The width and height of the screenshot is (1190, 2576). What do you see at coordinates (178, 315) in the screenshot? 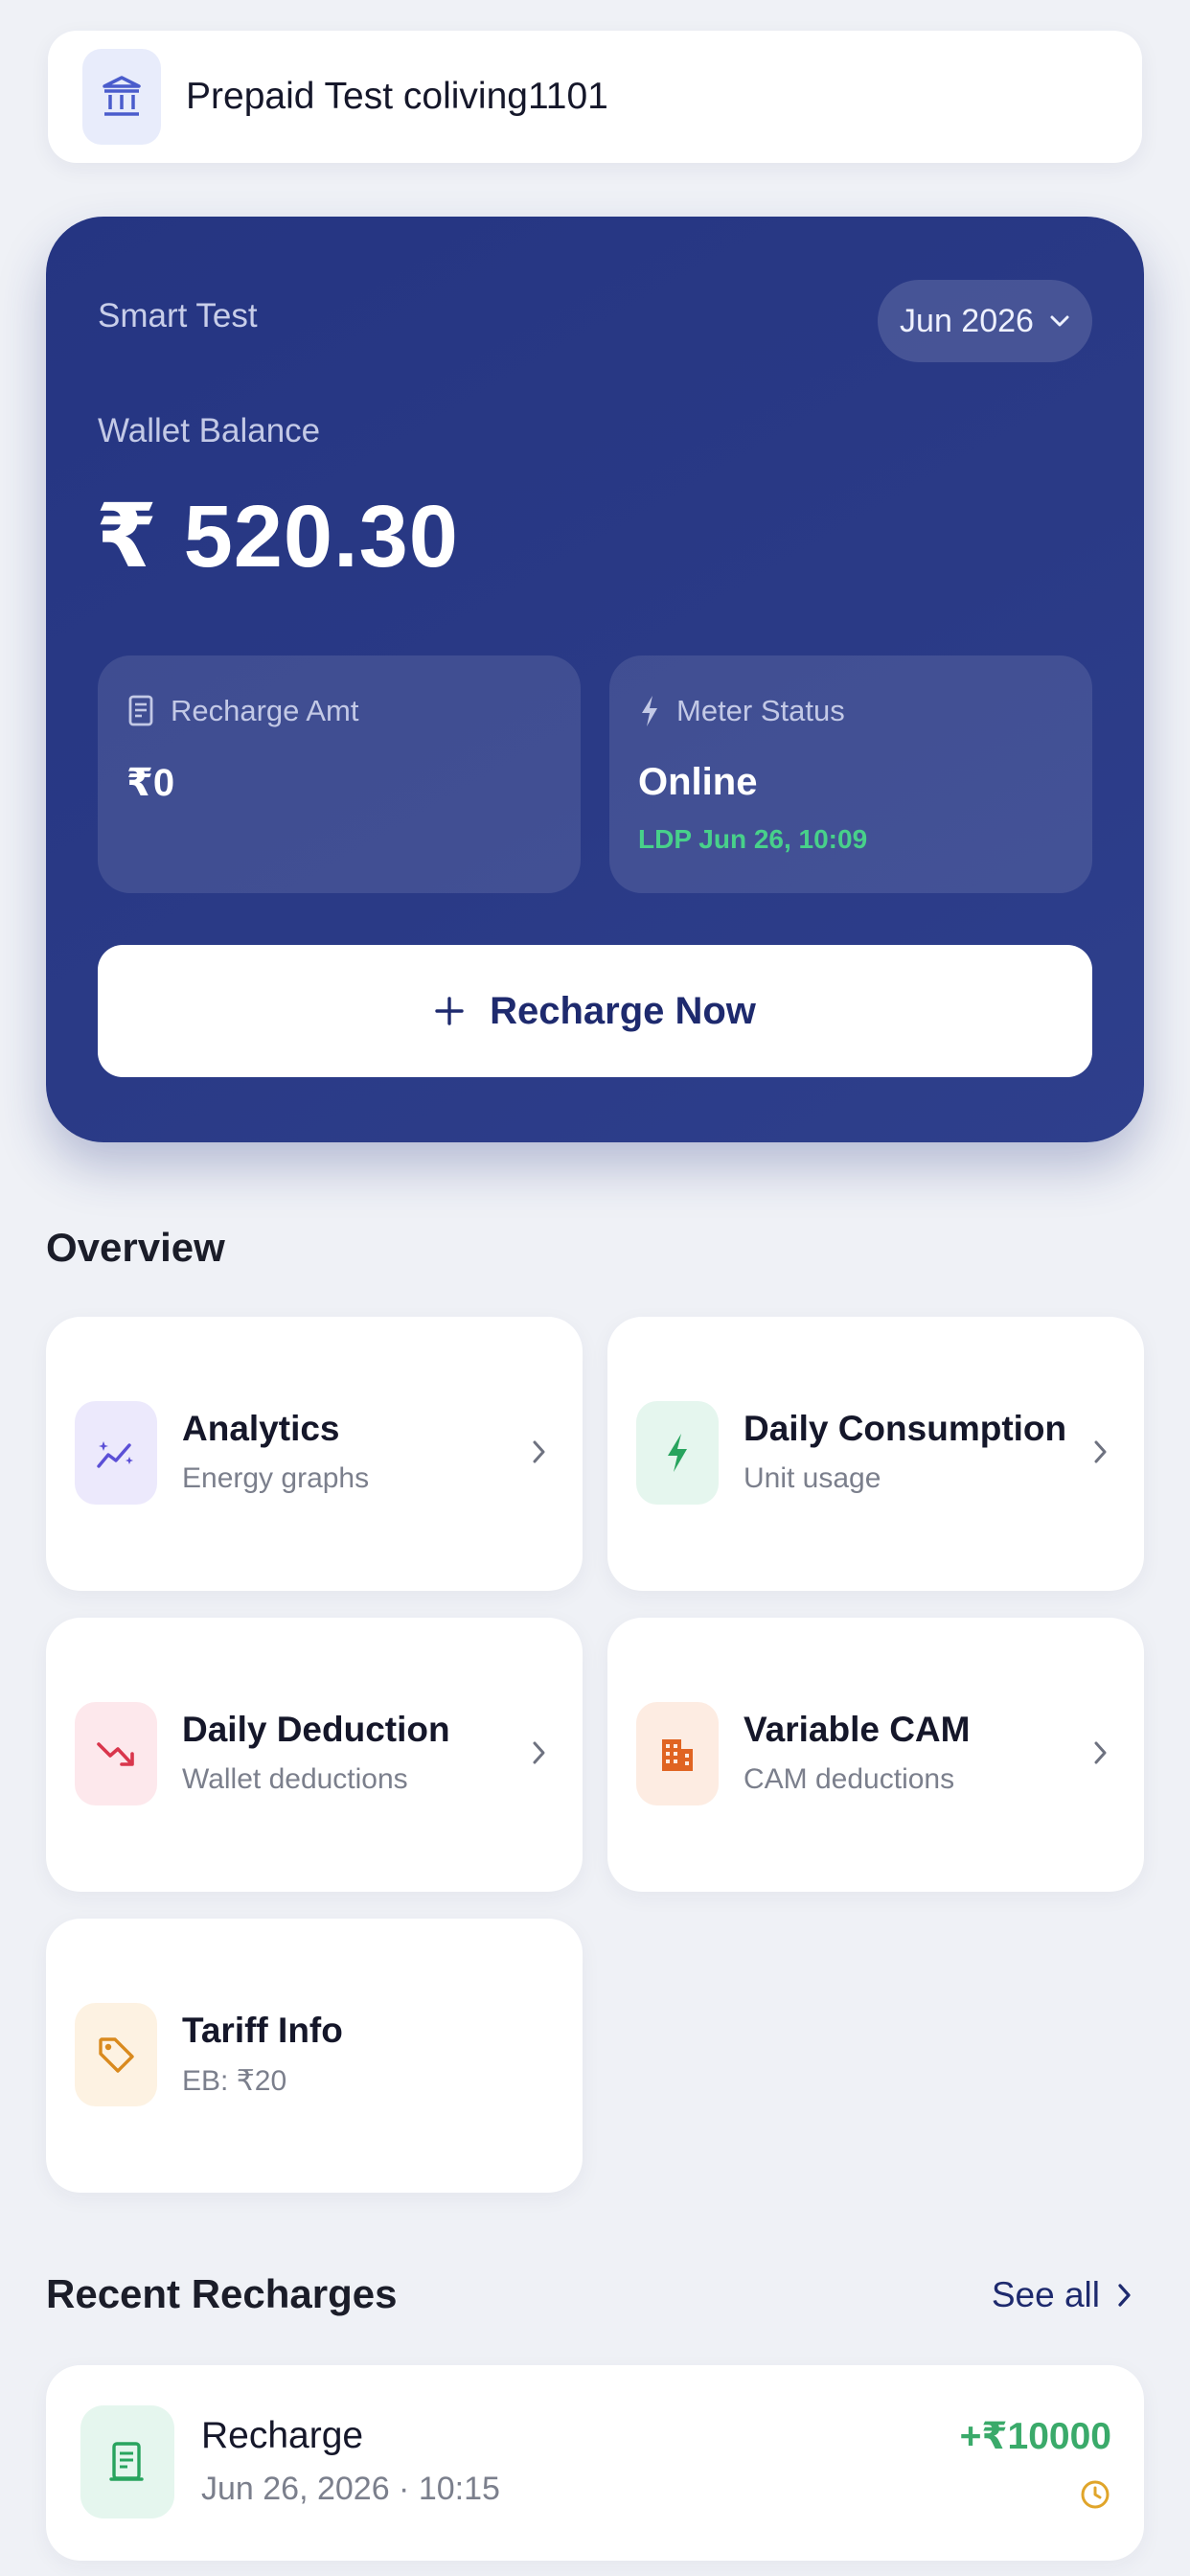
I see `meter-name: Smart Test` at bounding box center [178, 315].